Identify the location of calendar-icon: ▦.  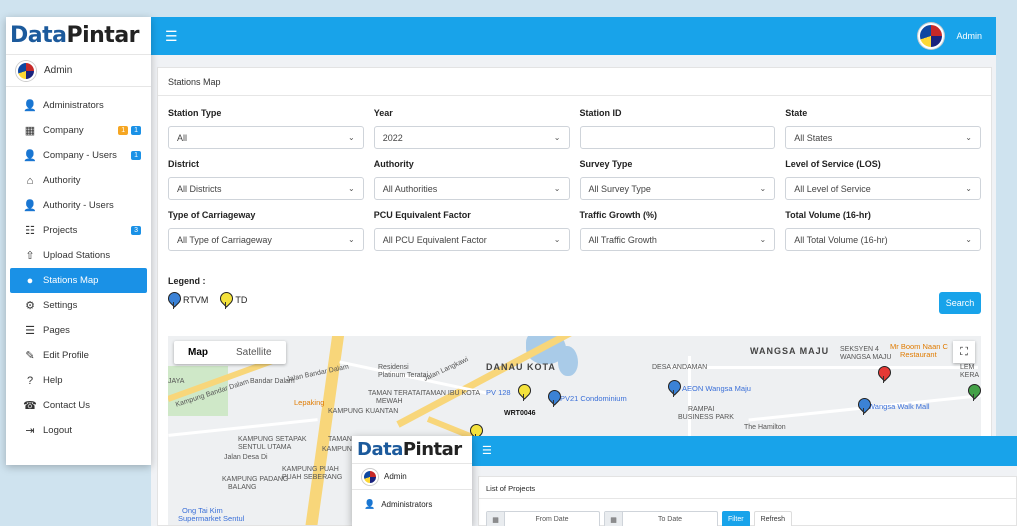
(496, 519).